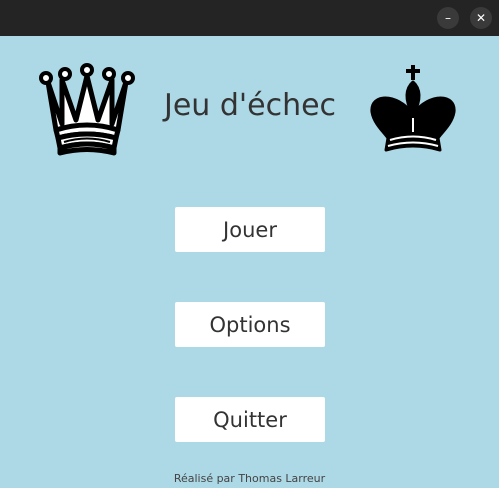 The image size is (499, 488). I want to click on play-button: Jouer, so click(250, 229).